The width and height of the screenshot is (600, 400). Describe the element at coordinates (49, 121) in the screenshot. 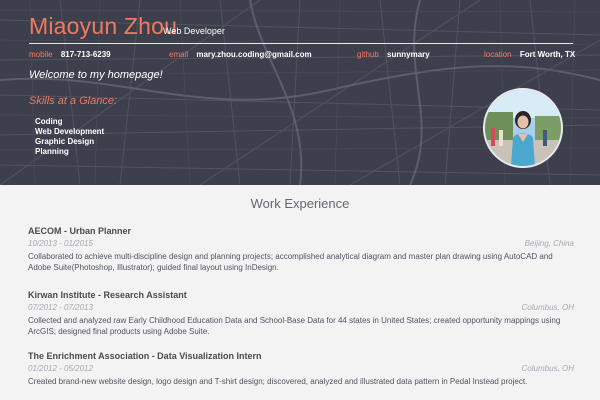

I see `skill-item: Coding` at that location.